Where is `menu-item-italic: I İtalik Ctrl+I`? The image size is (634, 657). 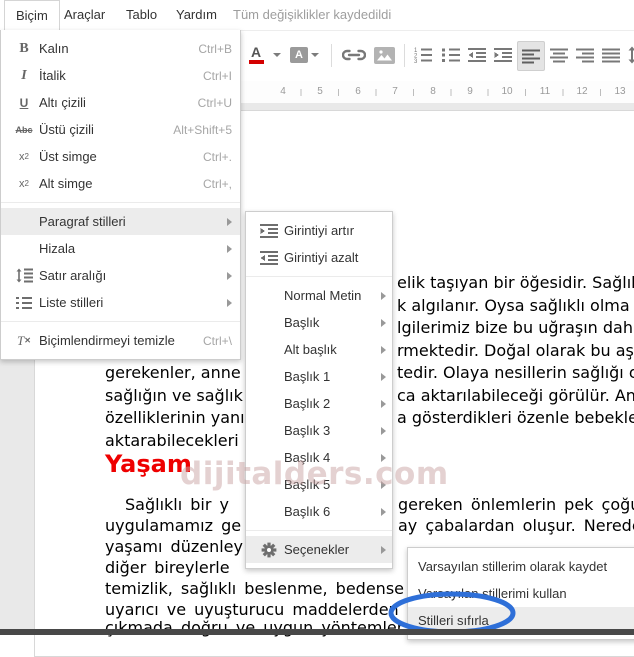 menu-item-italic: I İtalik Ctrl+I is located at coordinates (120, 75).